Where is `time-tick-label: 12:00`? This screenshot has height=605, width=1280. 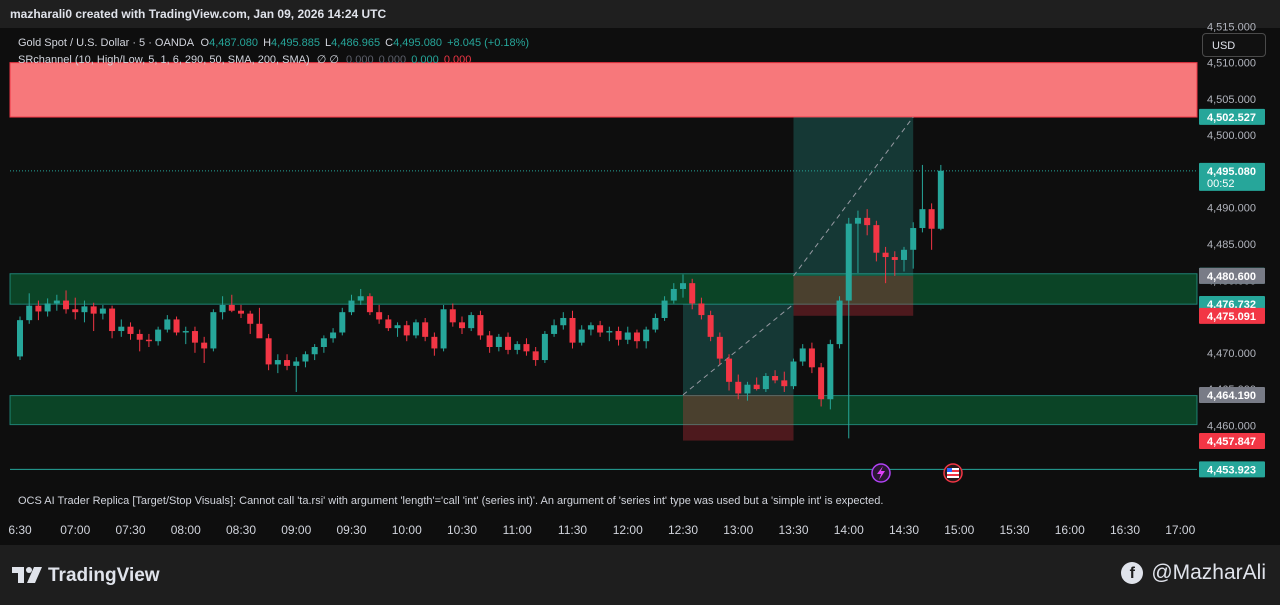 time-tick-label: 12:00 is located at coordinates (628, 530).